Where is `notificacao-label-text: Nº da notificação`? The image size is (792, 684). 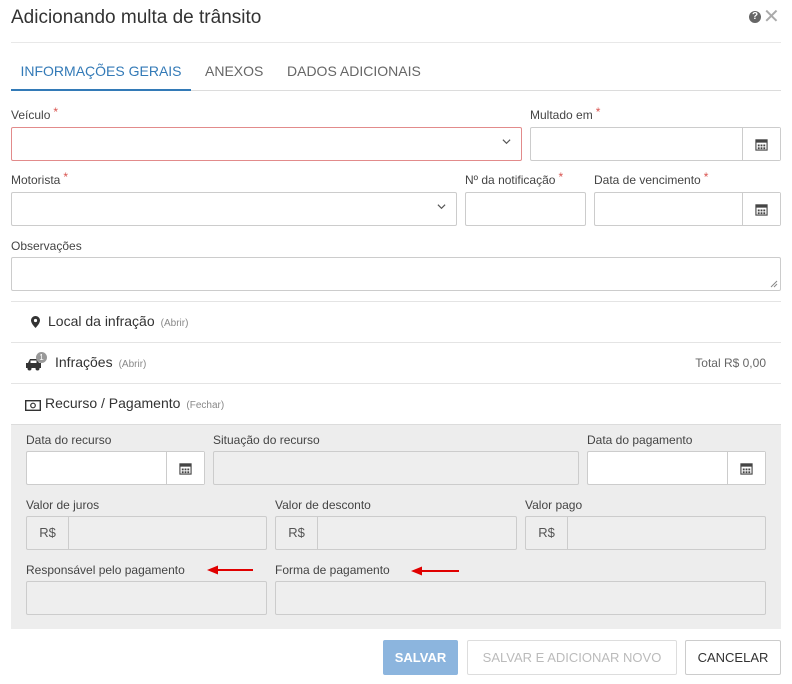
notificacao-label-text: Nº da notificação is located at coordinates (510, 180).